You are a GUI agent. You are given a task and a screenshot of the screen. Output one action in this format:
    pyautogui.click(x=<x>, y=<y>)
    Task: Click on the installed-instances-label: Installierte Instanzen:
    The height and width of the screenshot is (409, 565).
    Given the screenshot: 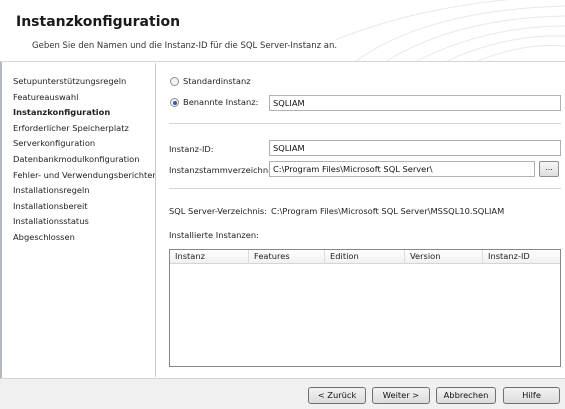 What is the action you would take?
    pyautogui.click(x=214, y=235)
    